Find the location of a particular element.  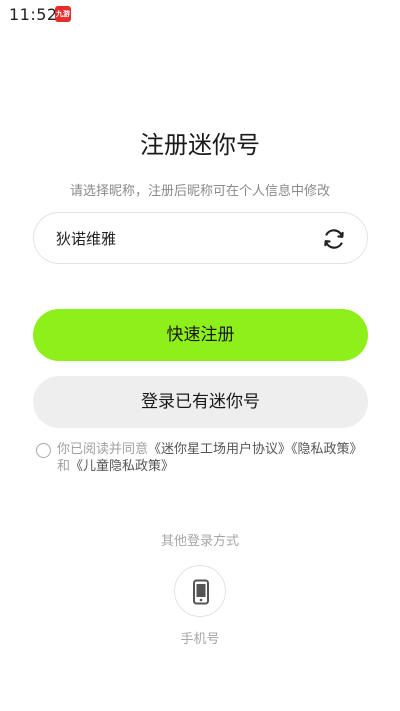

agreement-checkbox is located at coordinates (43, 450).